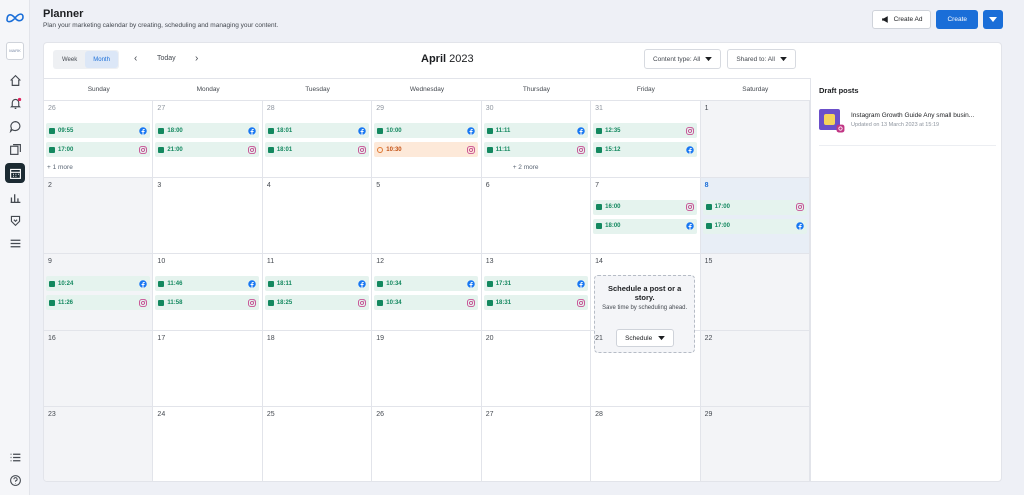  I want to click on calendar-day-cell: 17, so click(208, 369).